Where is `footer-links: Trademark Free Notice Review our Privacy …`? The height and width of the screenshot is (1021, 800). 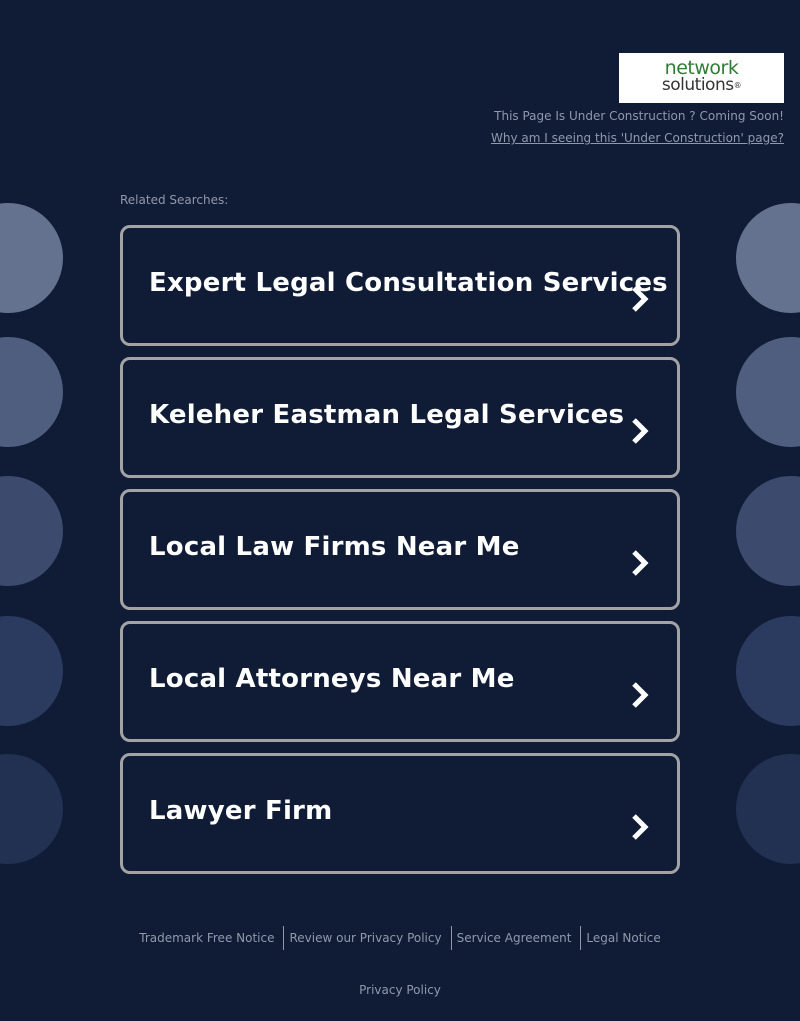 footer-links: Trademark Free Notice Review our Privacy … is located at coordinates (400, 938).